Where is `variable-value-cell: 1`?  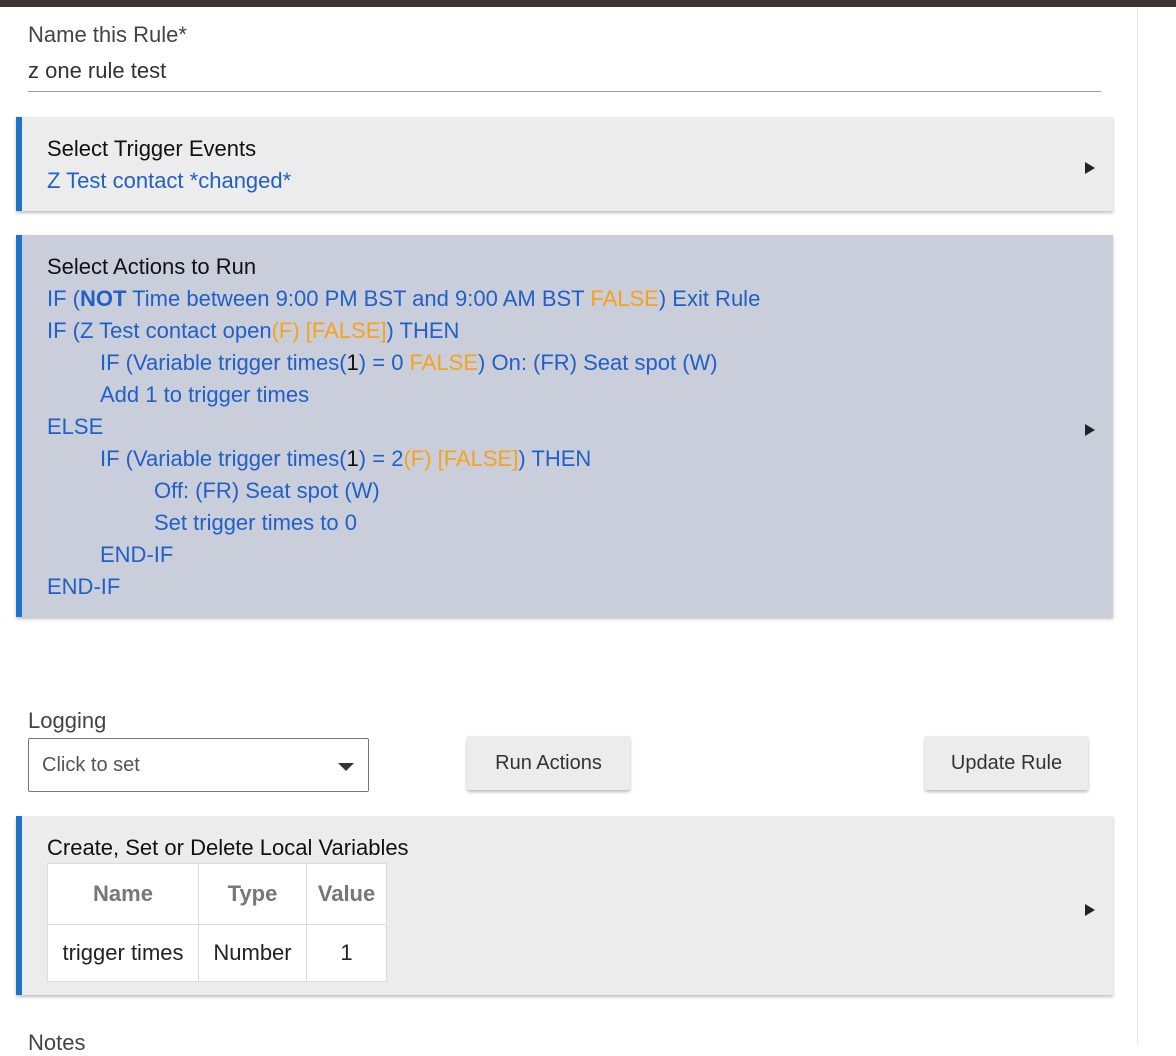
variable-value-cell: 1 is located at coordinates (346, 953).